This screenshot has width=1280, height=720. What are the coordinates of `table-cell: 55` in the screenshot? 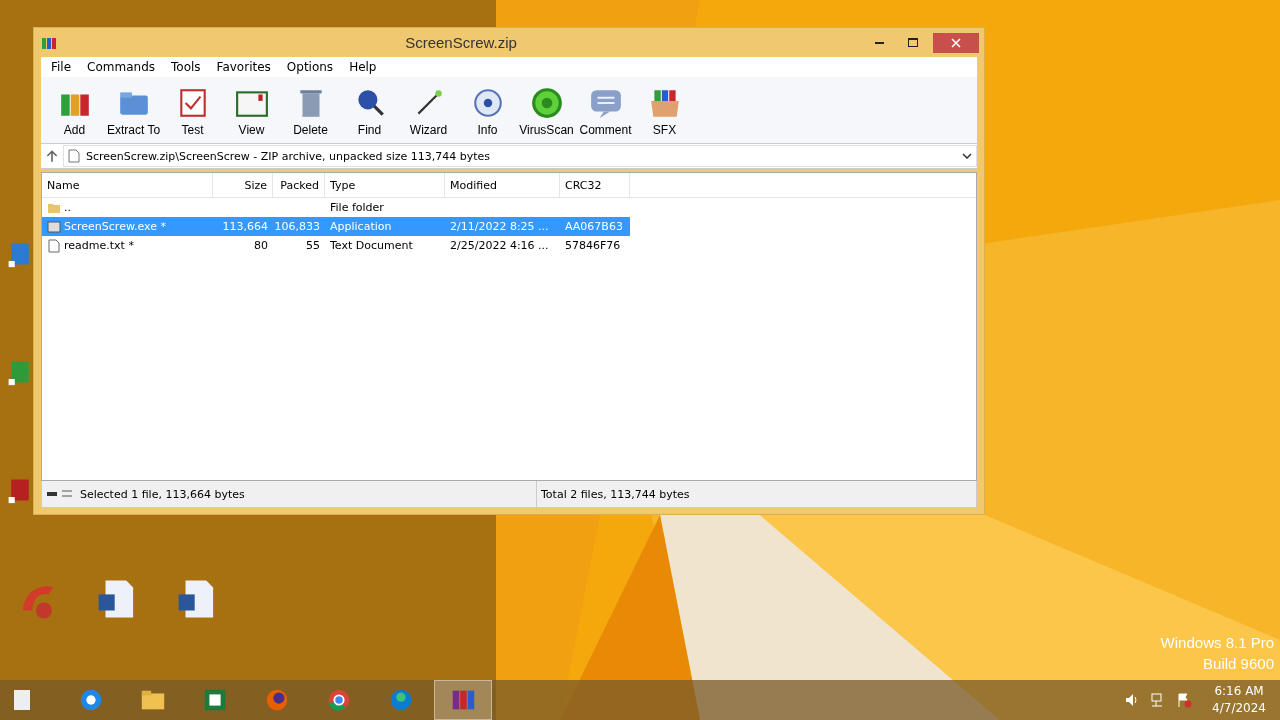 It's located at (313, 245).